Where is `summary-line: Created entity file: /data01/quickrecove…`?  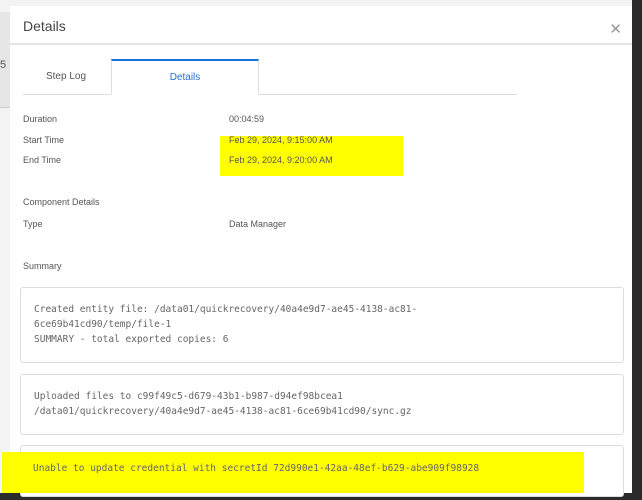
summary-line: Created entity file: /data01/quickrecove… is located at coordinates (226, 309).